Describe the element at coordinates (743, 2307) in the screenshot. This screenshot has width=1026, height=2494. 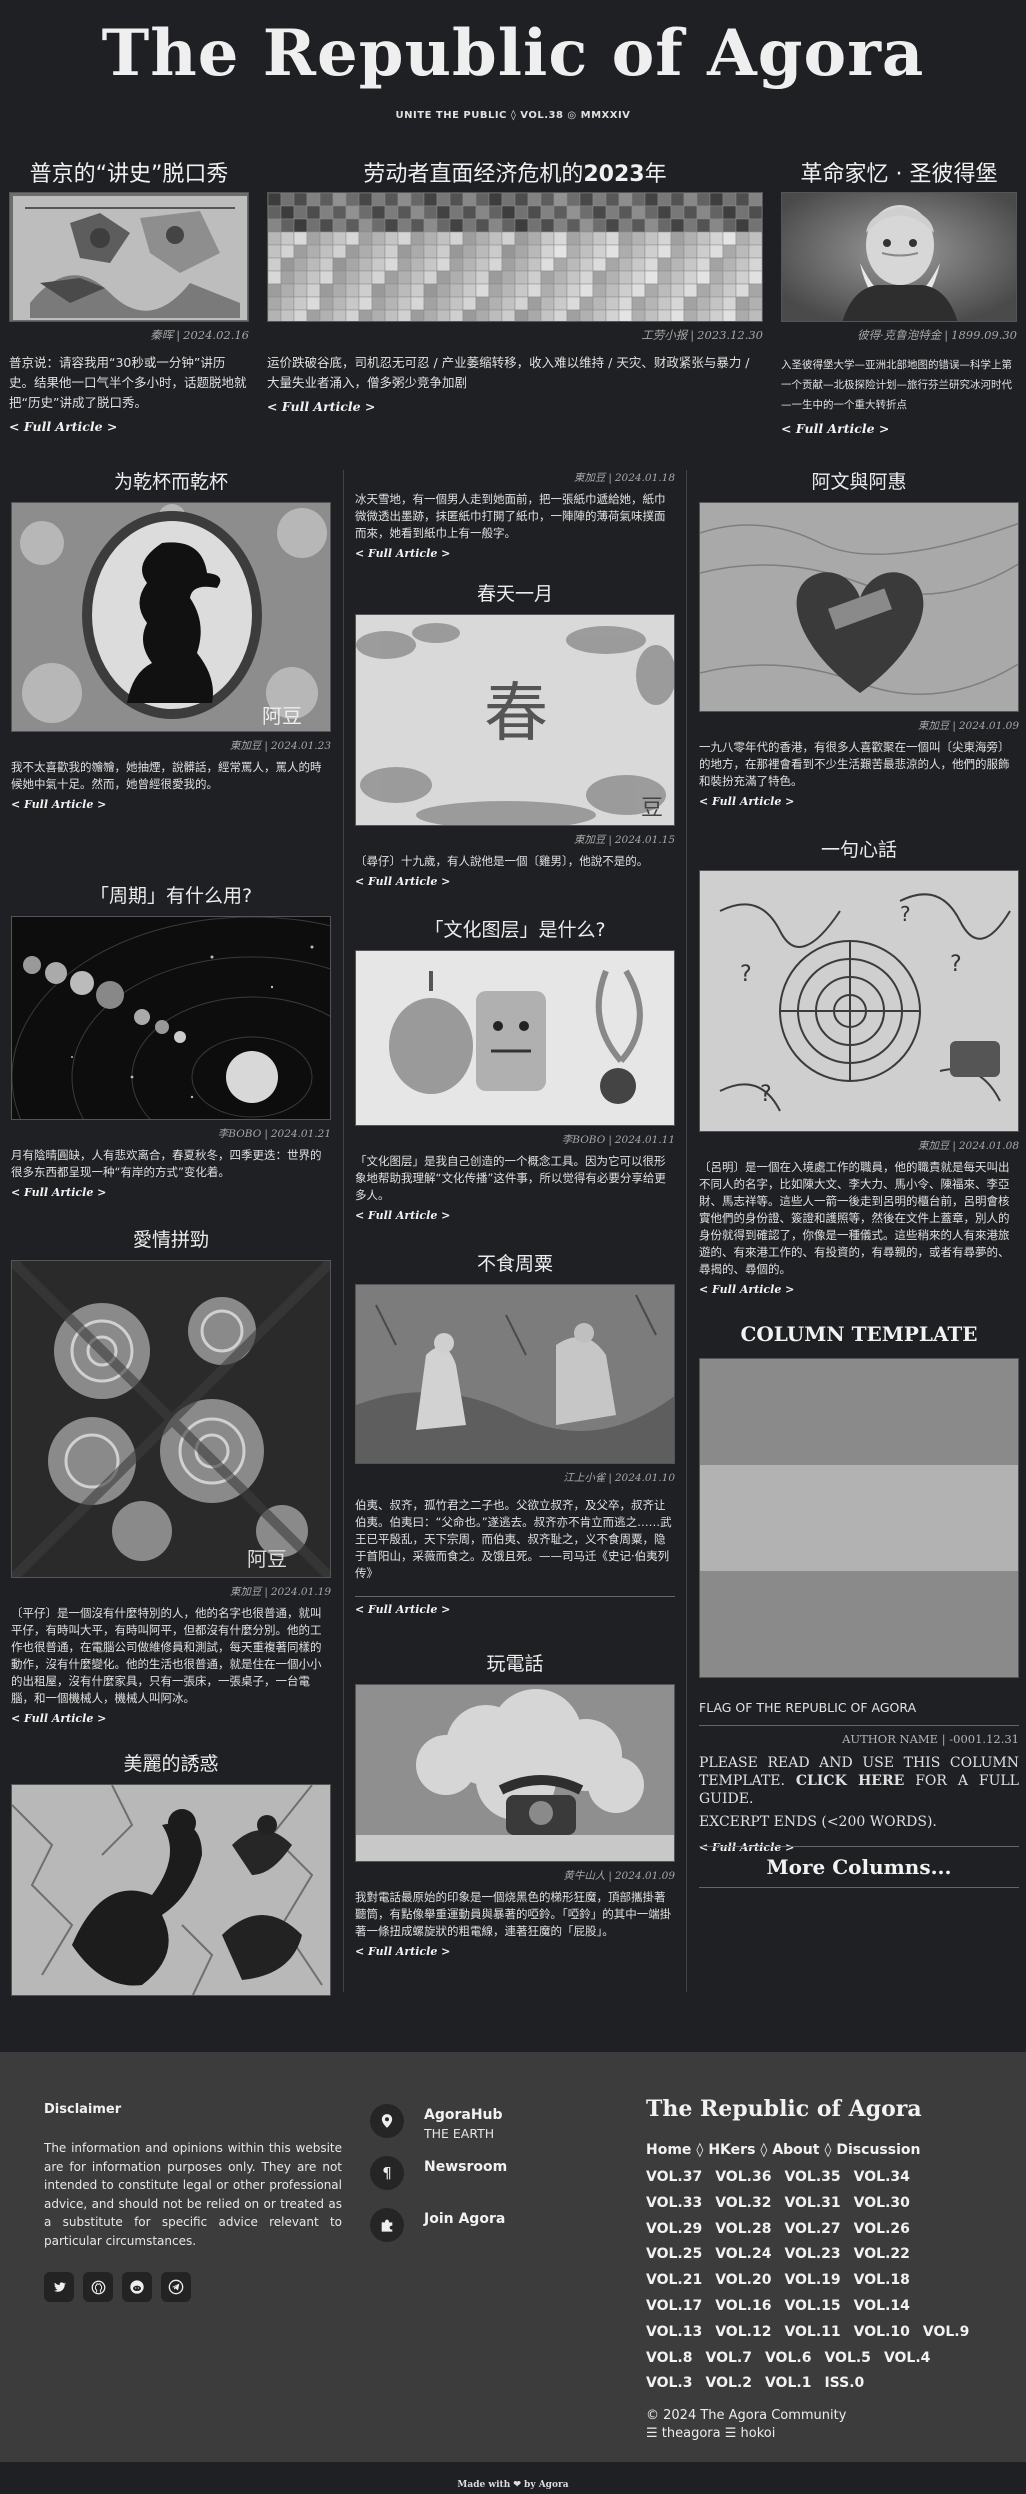
I see `volume-link: VOL.16` at that location.